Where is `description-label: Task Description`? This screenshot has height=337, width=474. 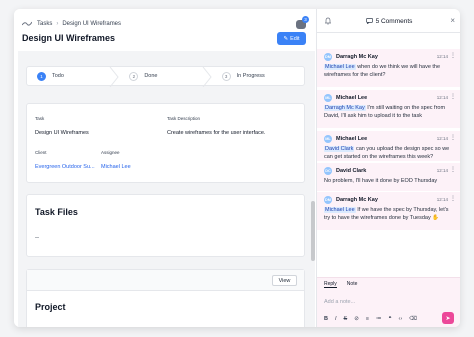 description-label: Task Description is located at coordinates (184, 118).